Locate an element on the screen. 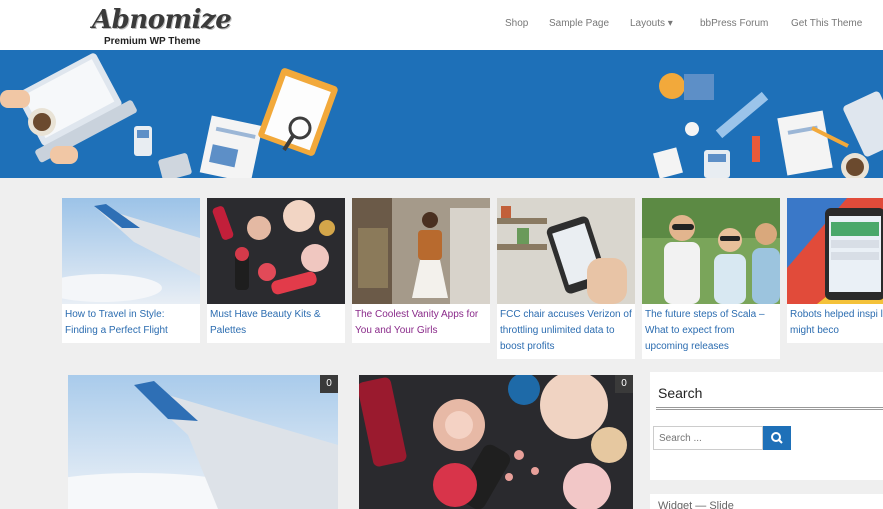 The height and width of the screenshot is (509, 883). nav-item-shop: Shop is located at coordinates (516, 23).